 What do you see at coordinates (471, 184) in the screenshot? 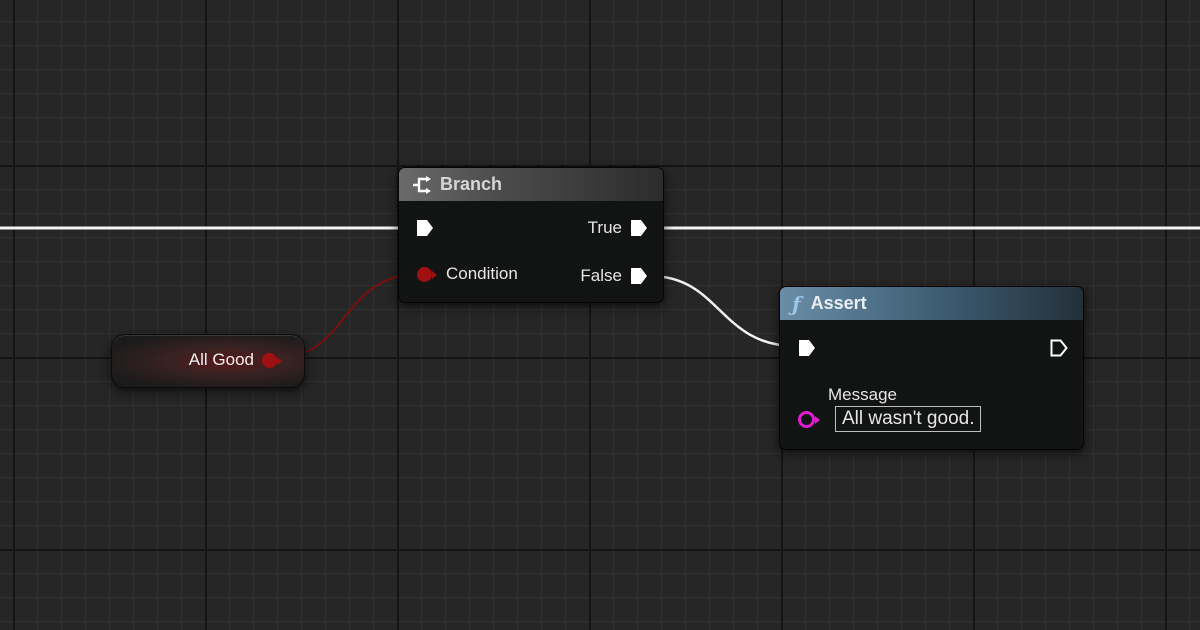
I see `branch-title: Branch` at bounding box center [471, 184].